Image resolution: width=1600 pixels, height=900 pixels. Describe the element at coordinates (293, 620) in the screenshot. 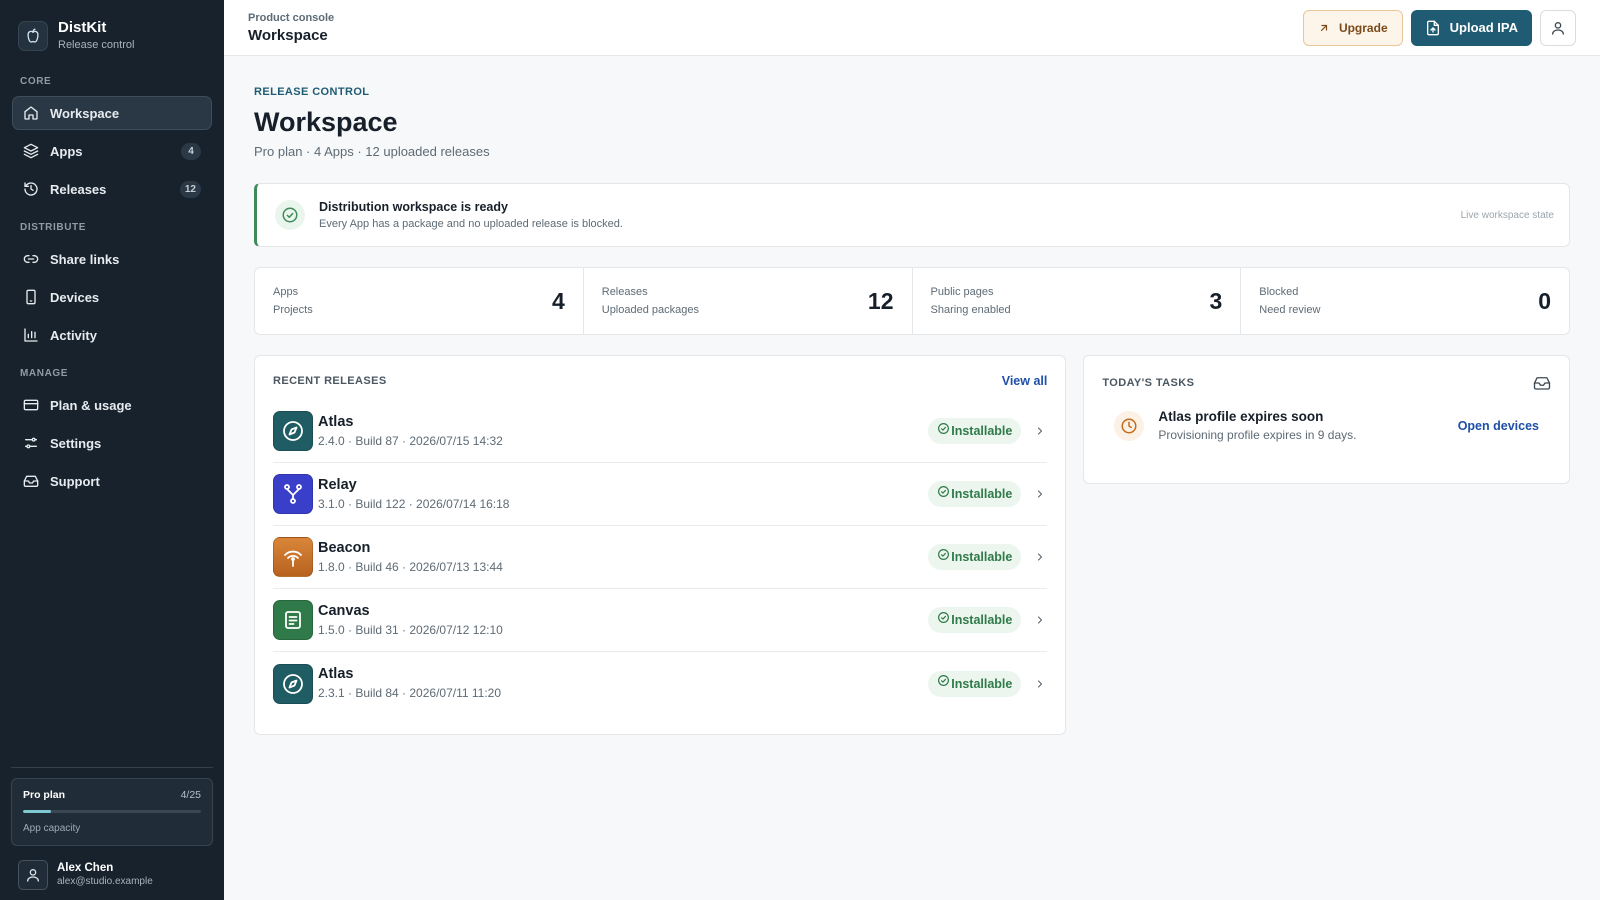

I see `document-icon` at that location.